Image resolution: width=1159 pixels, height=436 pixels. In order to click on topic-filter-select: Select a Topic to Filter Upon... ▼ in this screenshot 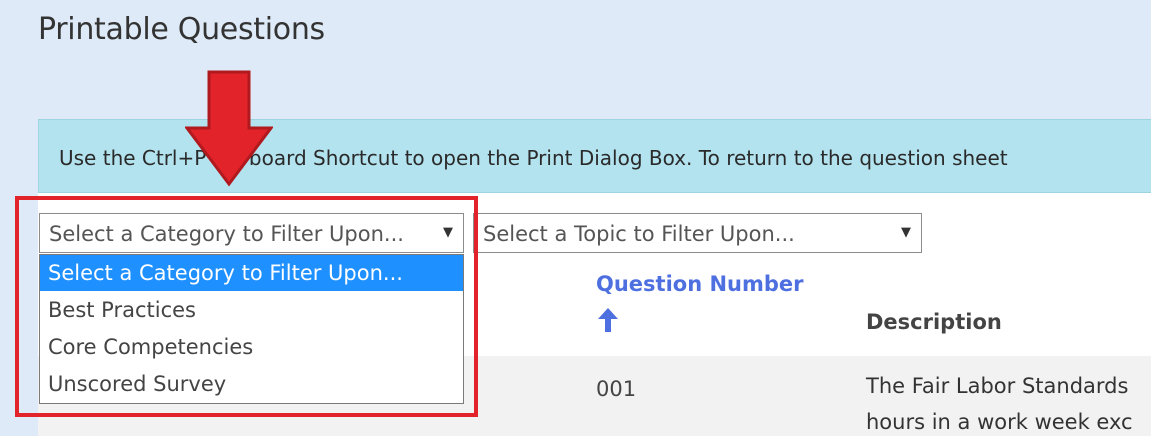, I will do `click(697, 233)`.